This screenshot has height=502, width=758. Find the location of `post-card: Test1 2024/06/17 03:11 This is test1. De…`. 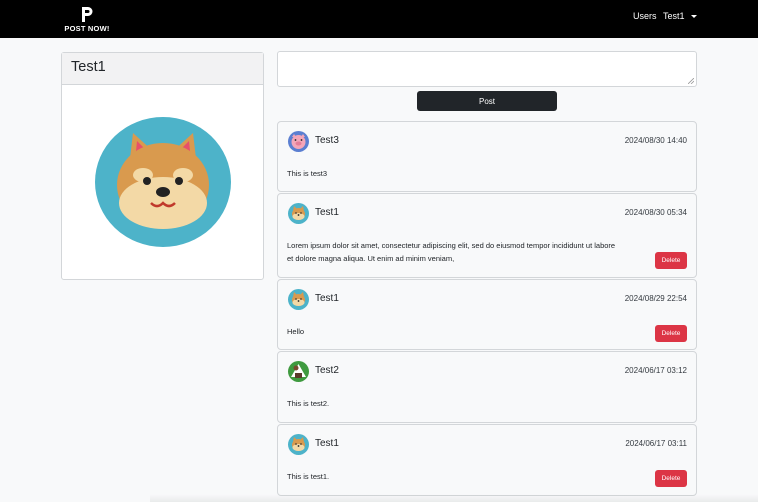

post-card: Test1 2024/06/17 03:11 This is test1. De… is located at coordinates (487, 460).